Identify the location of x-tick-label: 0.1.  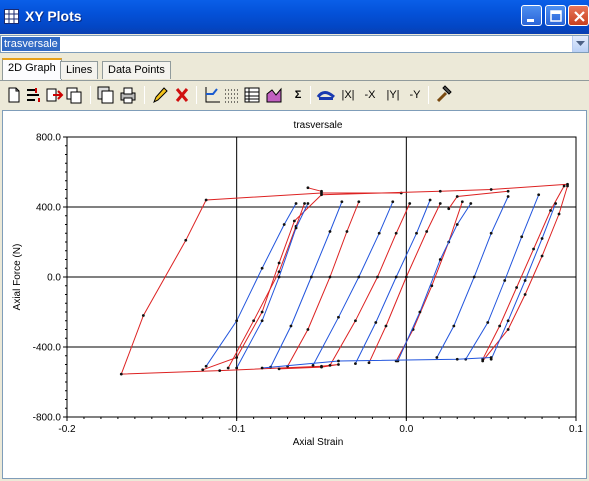
(576, 429).